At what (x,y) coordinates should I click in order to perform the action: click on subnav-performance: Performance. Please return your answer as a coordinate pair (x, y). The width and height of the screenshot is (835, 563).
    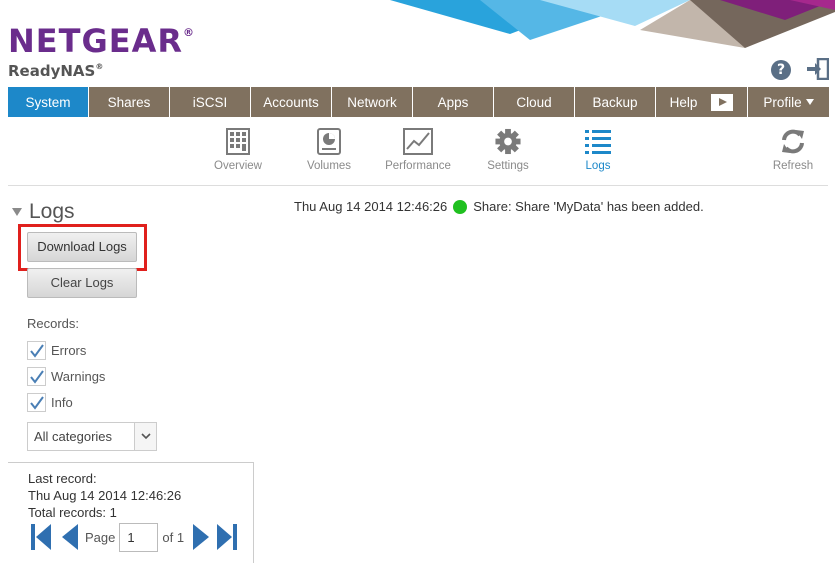
    Looking at the image, I should click on (418, 150).